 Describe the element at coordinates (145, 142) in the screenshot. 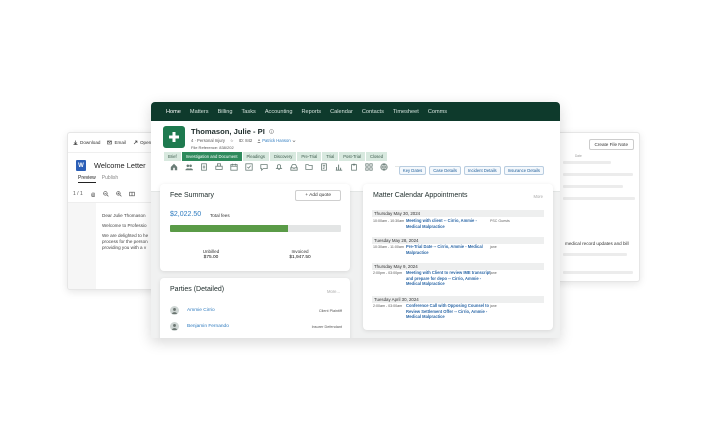

I see `open-label: Open` at that location.